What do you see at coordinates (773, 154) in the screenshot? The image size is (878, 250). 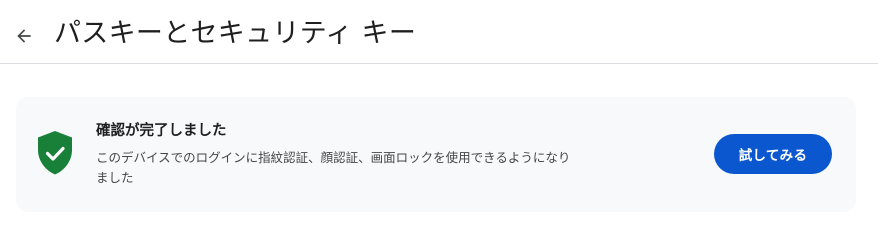 I see `try-it-button: 試してみる` at bounding box center [773, 154].